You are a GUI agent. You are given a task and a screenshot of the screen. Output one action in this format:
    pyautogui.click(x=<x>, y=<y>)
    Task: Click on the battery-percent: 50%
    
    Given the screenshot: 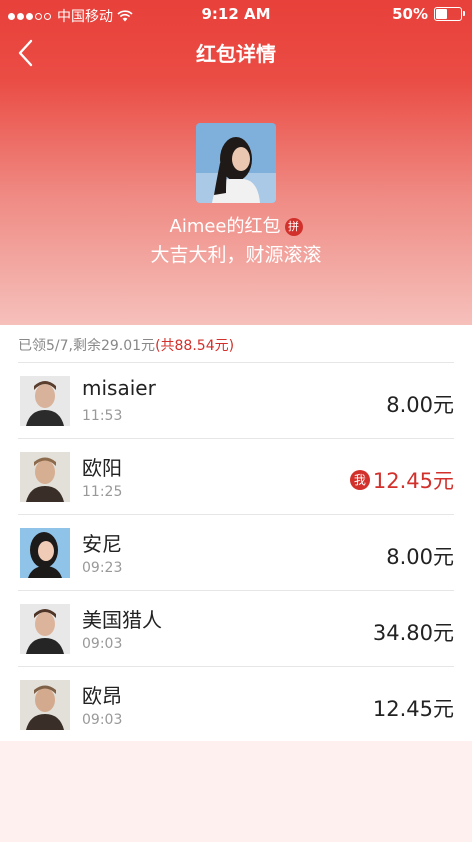 What is the action you would take?
    pyautogui.click(x=410, y=14)
    